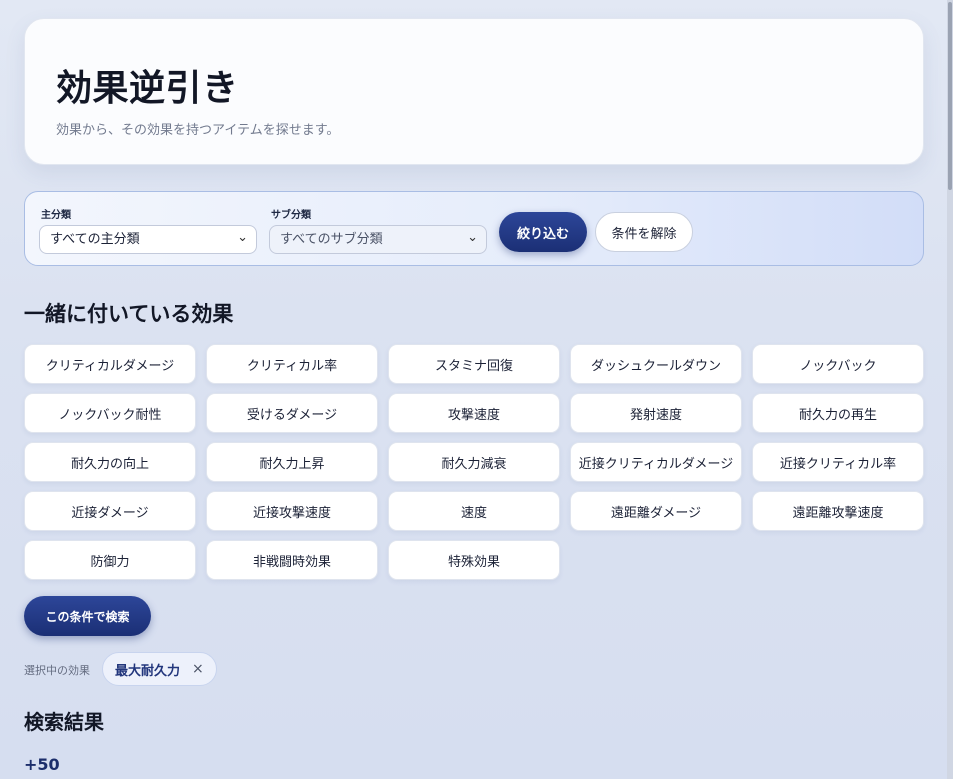 Image resolution: width=953 pixels, height=779 pixels. What do you see at coordinates (56, 215) in the screenshot?
I see `main-category-label: 主分類` at bounding box center [56, 215].